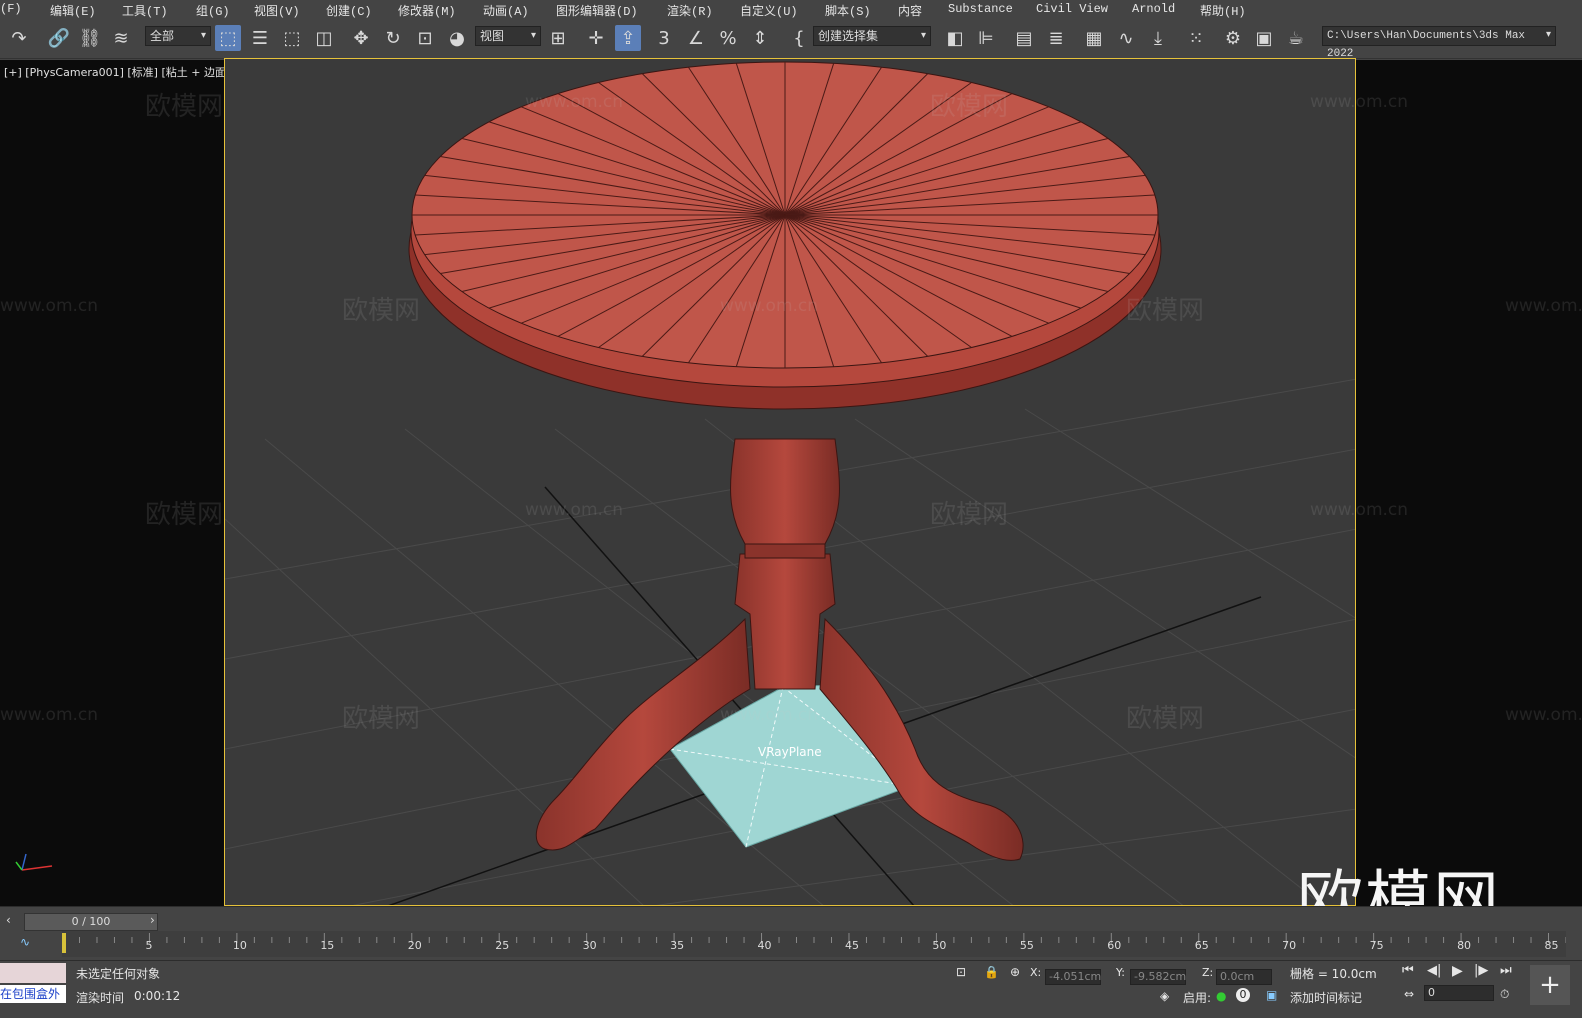  Describe the element at coordinates (1264, 38) in the screenshot. I see `render-frame-icon: ▣` at that location.